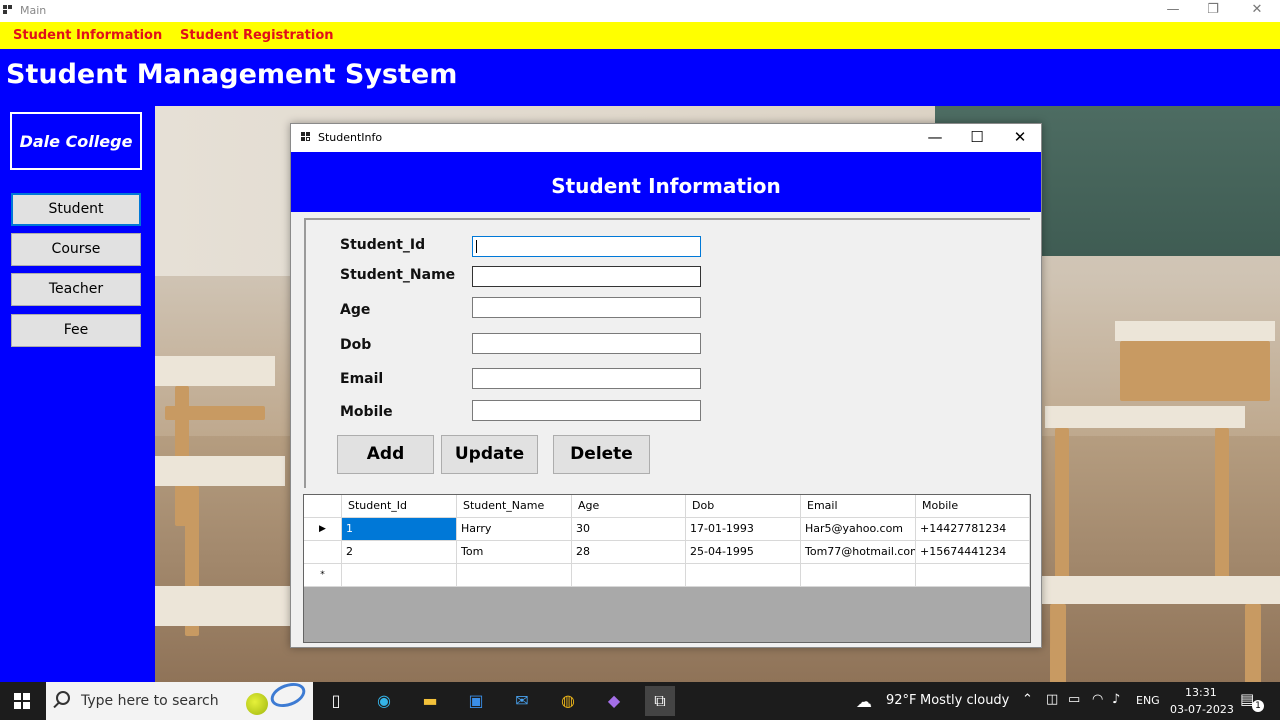 The width and height of the screenshot is (1280, 720). Describe the element at coordinates (398, 275) in the screenshot. I see `label-student-name: Student_Name` at that location.